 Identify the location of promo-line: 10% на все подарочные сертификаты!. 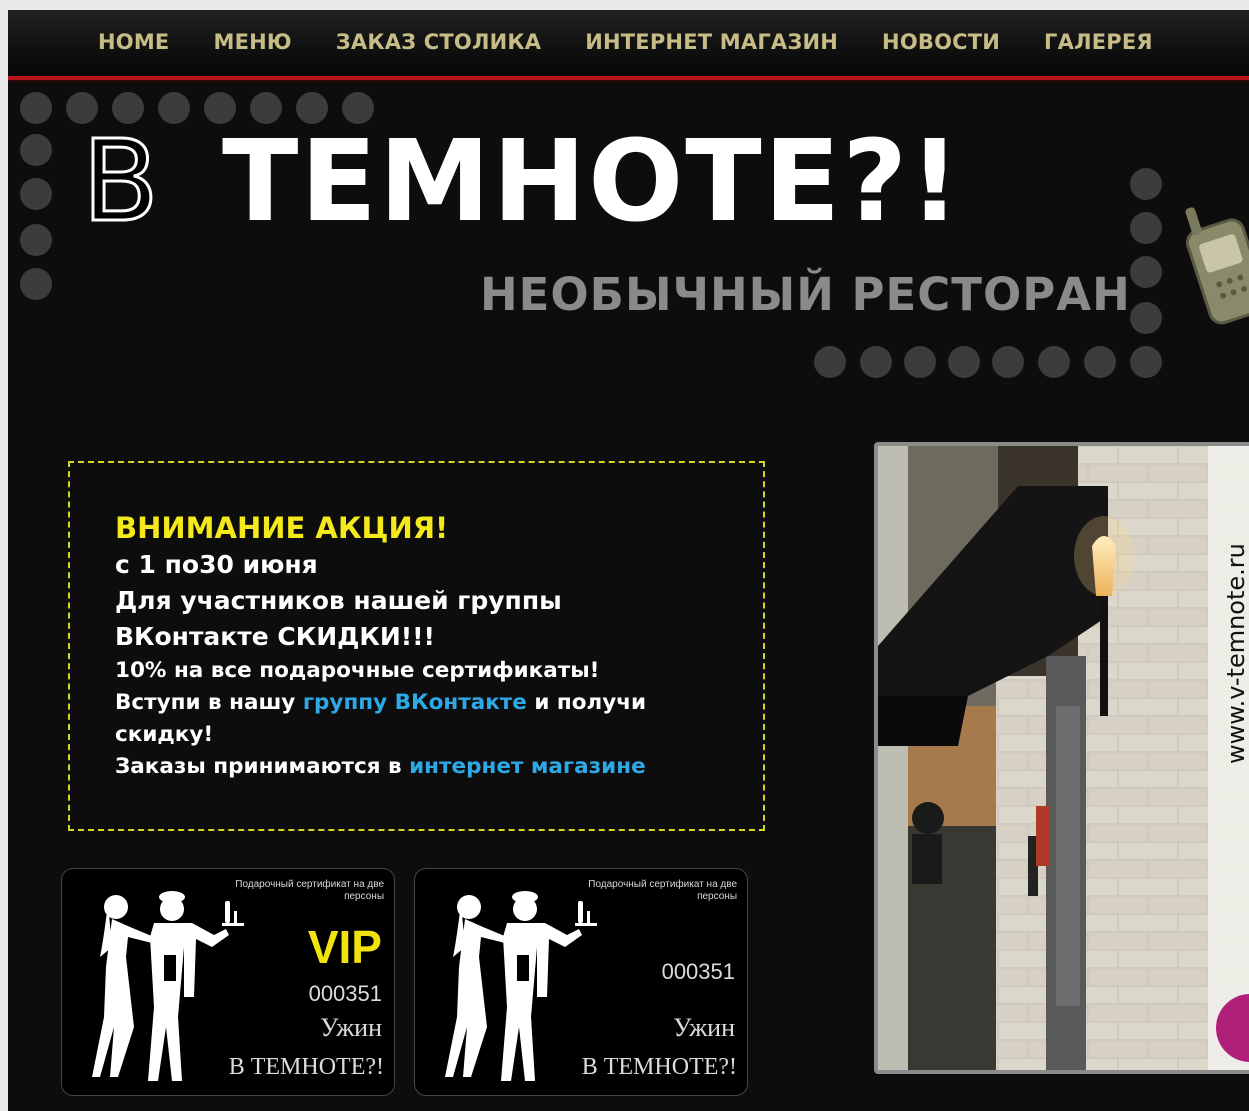
(357, 670).